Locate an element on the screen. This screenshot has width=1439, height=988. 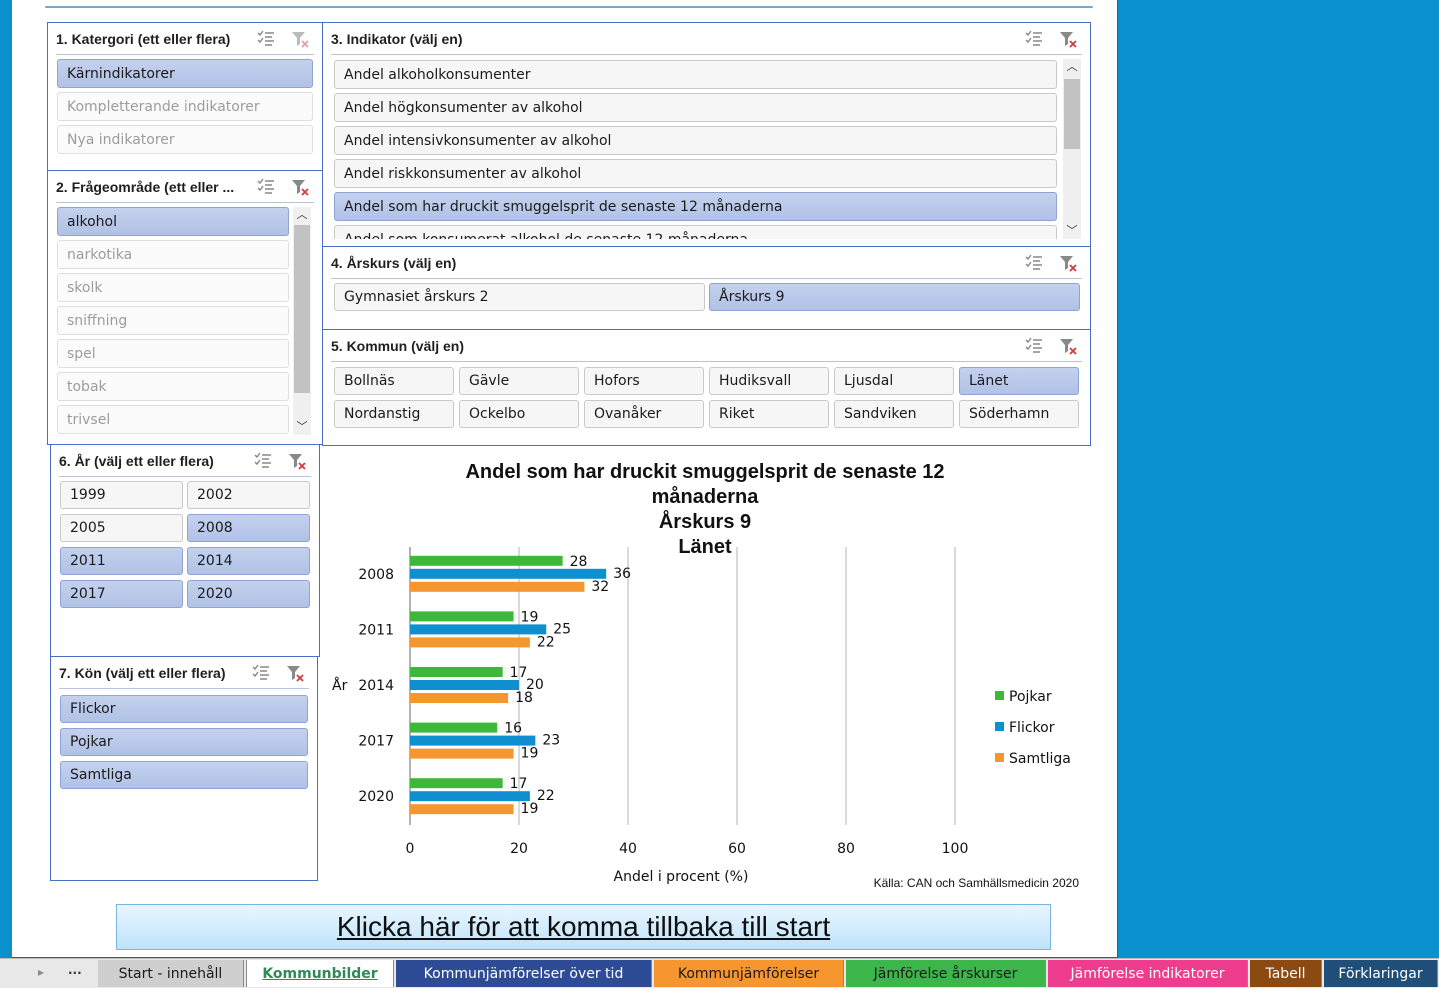
slicer-item: Kompletterande indikatorer is located at coordinates (185, 106).